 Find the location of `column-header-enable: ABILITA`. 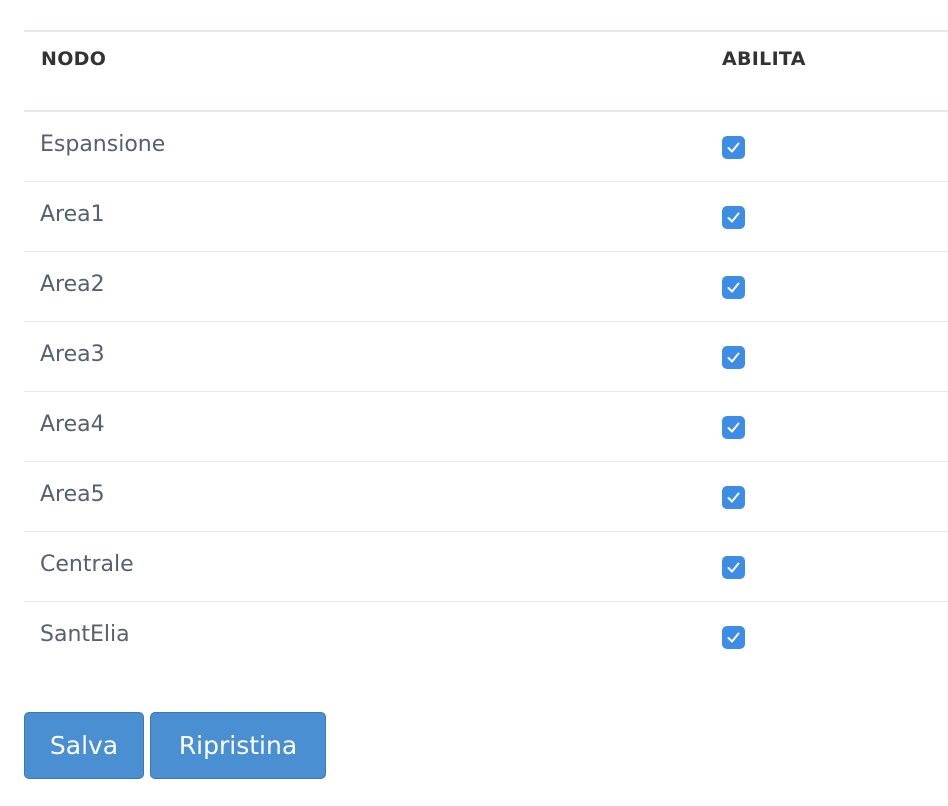

column-header-enable: ABILITA is located at coordinates (764, 59).